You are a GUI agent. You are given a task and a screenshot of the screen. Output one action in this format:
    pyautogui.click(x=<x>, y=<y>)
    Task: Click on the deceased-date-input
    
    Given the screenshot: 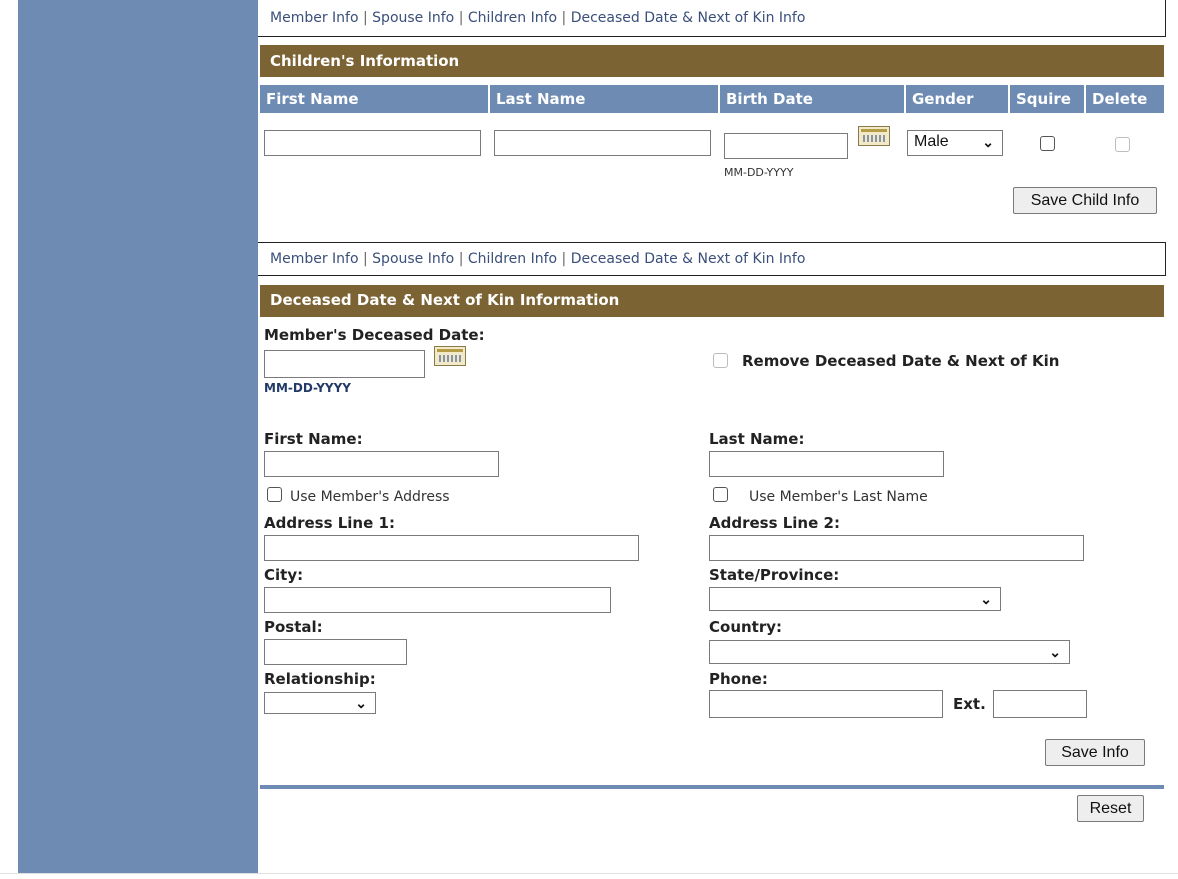 What is the action you would take?
    pyautogui.click(x=344, y=364)
    